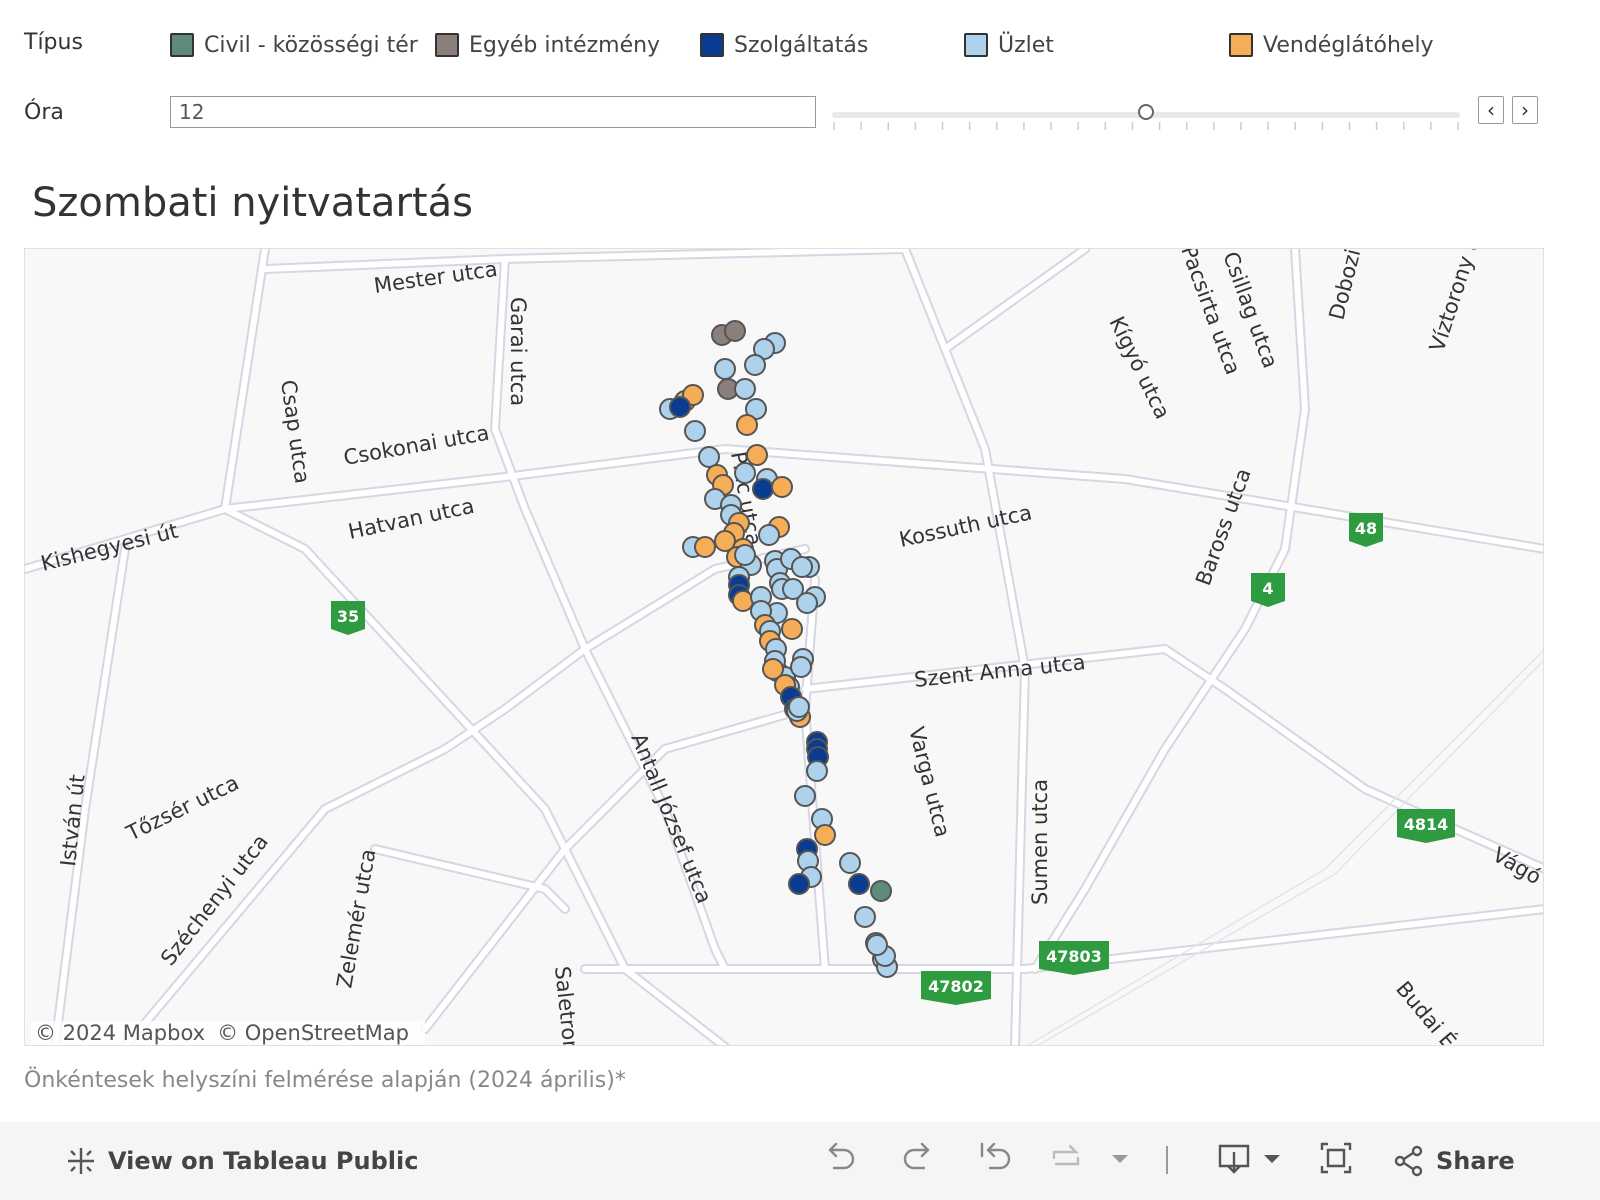  Describe the element at coordinates (53, 42) in the screenshot. I see `legend-title: Típus` at that location.